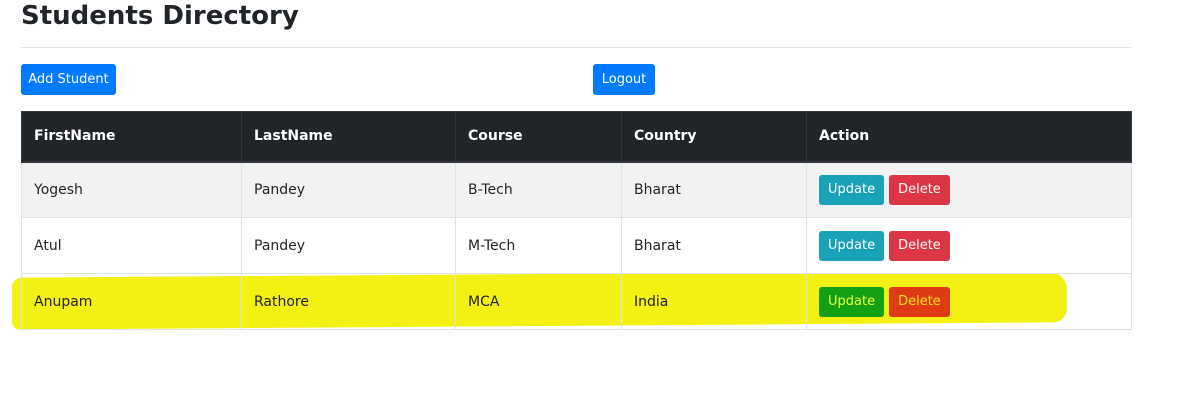 This screenshot has height=412, width=1178. Describe the element at coordinates (160, 16) in the screenshot. I see `page-title: Students Directory` at that location.